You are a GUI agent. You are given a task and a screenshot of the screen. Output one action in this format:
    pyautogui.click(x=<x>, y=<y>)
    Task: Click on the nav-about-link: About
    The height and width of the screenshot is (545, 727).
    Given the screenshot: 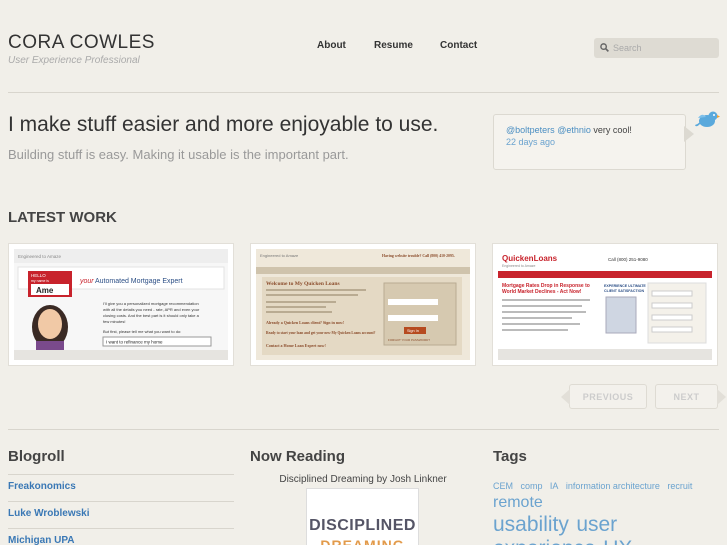 What is the action you would take?
    pyautogui.click(x=331, y=45)
    